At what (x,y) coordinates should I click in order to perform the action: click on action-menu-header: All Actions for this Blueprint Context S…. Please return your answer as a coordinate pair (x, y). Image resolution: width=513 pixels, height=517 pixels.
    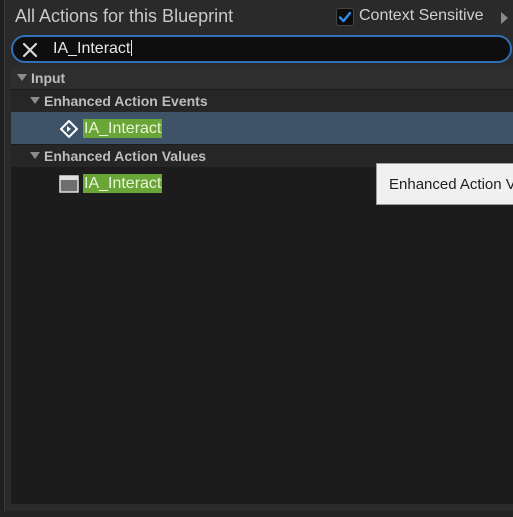
    Looking at the image, I should click on (259, 17).